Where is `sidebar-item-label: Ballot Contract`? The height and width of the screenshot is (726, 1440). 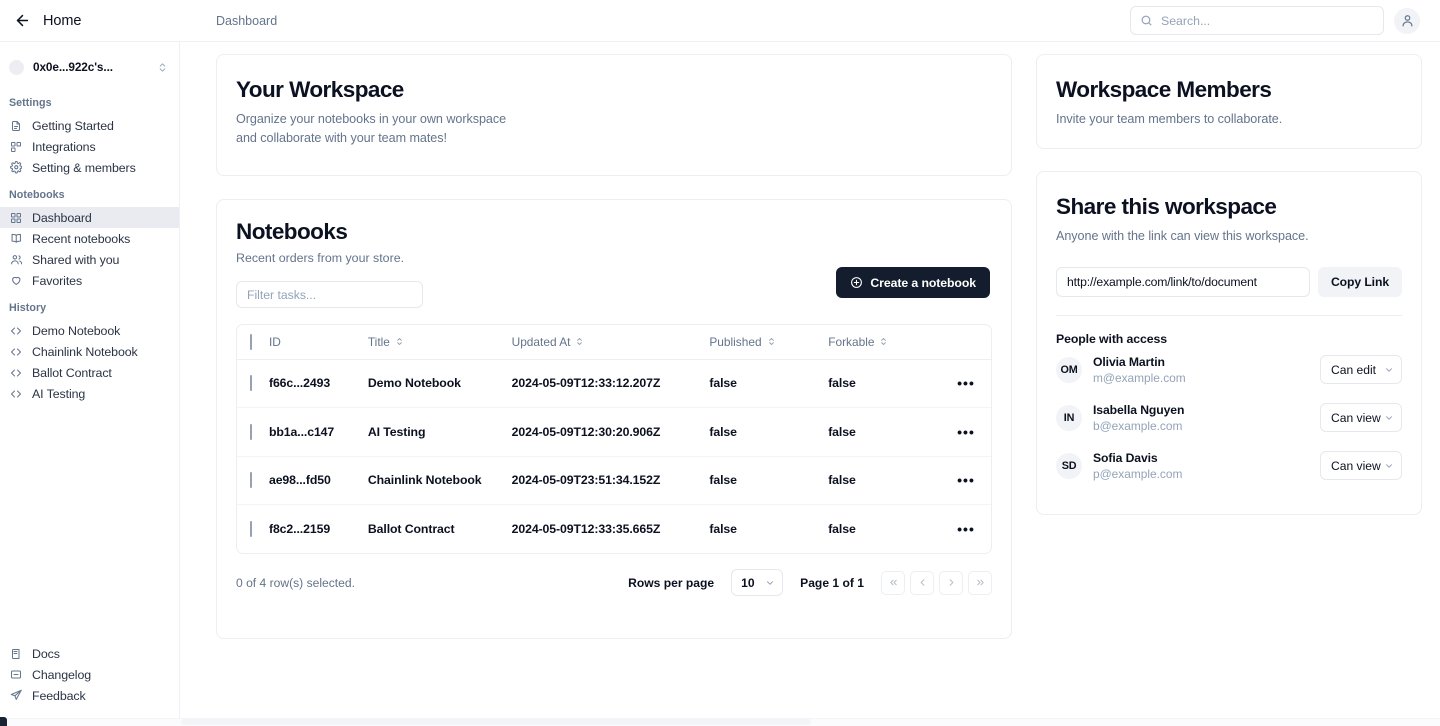
sidebar-item-label: Ballot Contract is located at coordinates (72, 372).